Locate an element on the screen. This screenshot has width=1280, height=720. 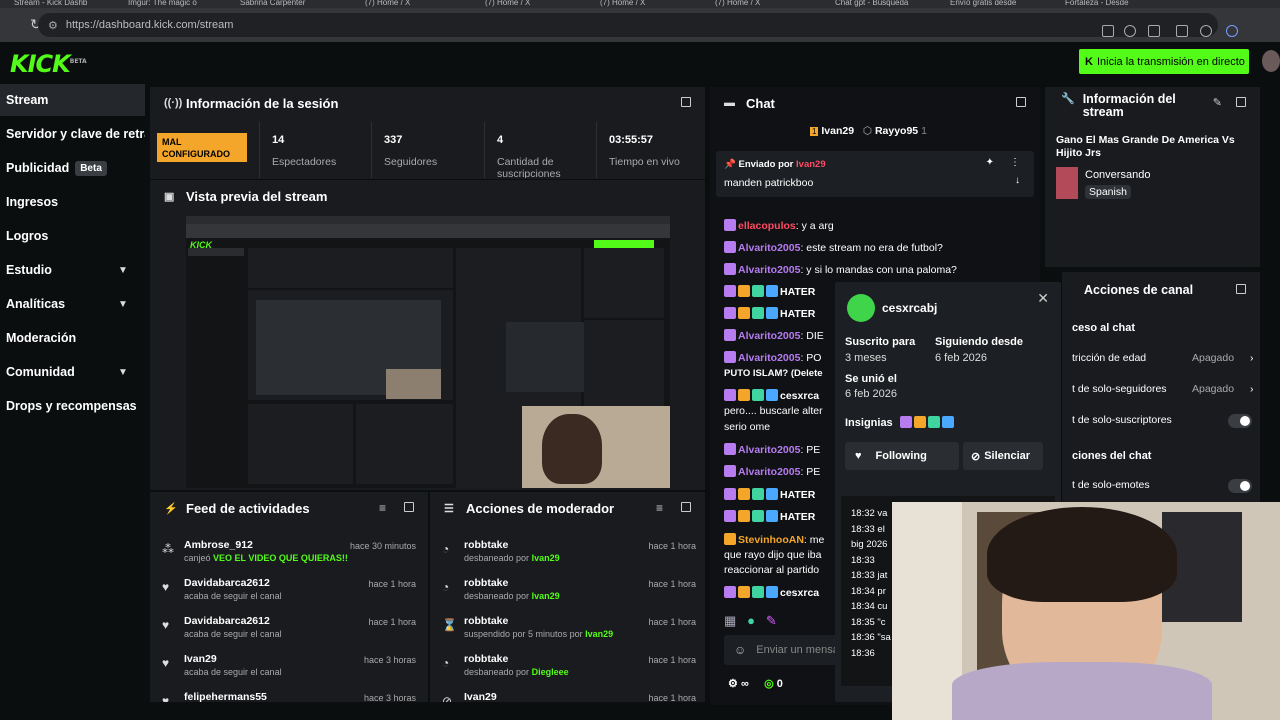
profile-icon is located at coordinates (1206, 31).